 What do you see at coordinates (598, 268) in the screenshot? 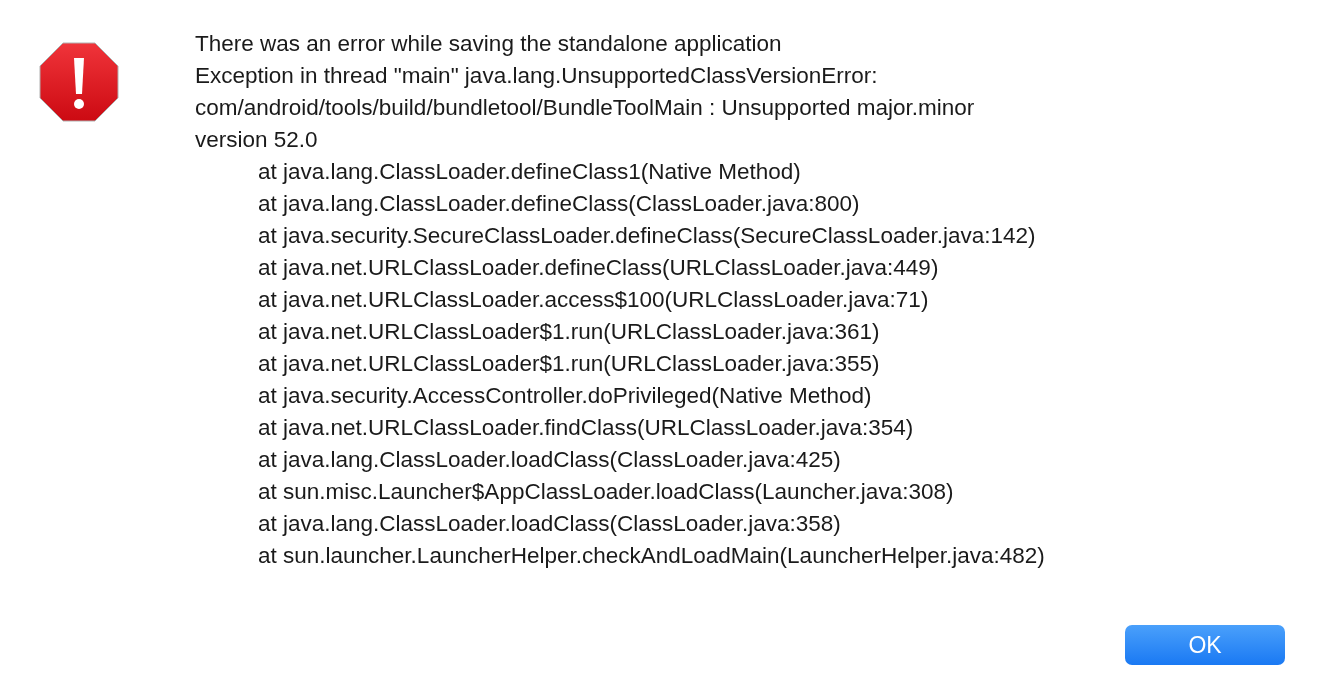
I see `stack-trace-line: at java.net.URLClassLoader.defineClass(URLClassLoader.java:449)` at bounding box center [598, 268].